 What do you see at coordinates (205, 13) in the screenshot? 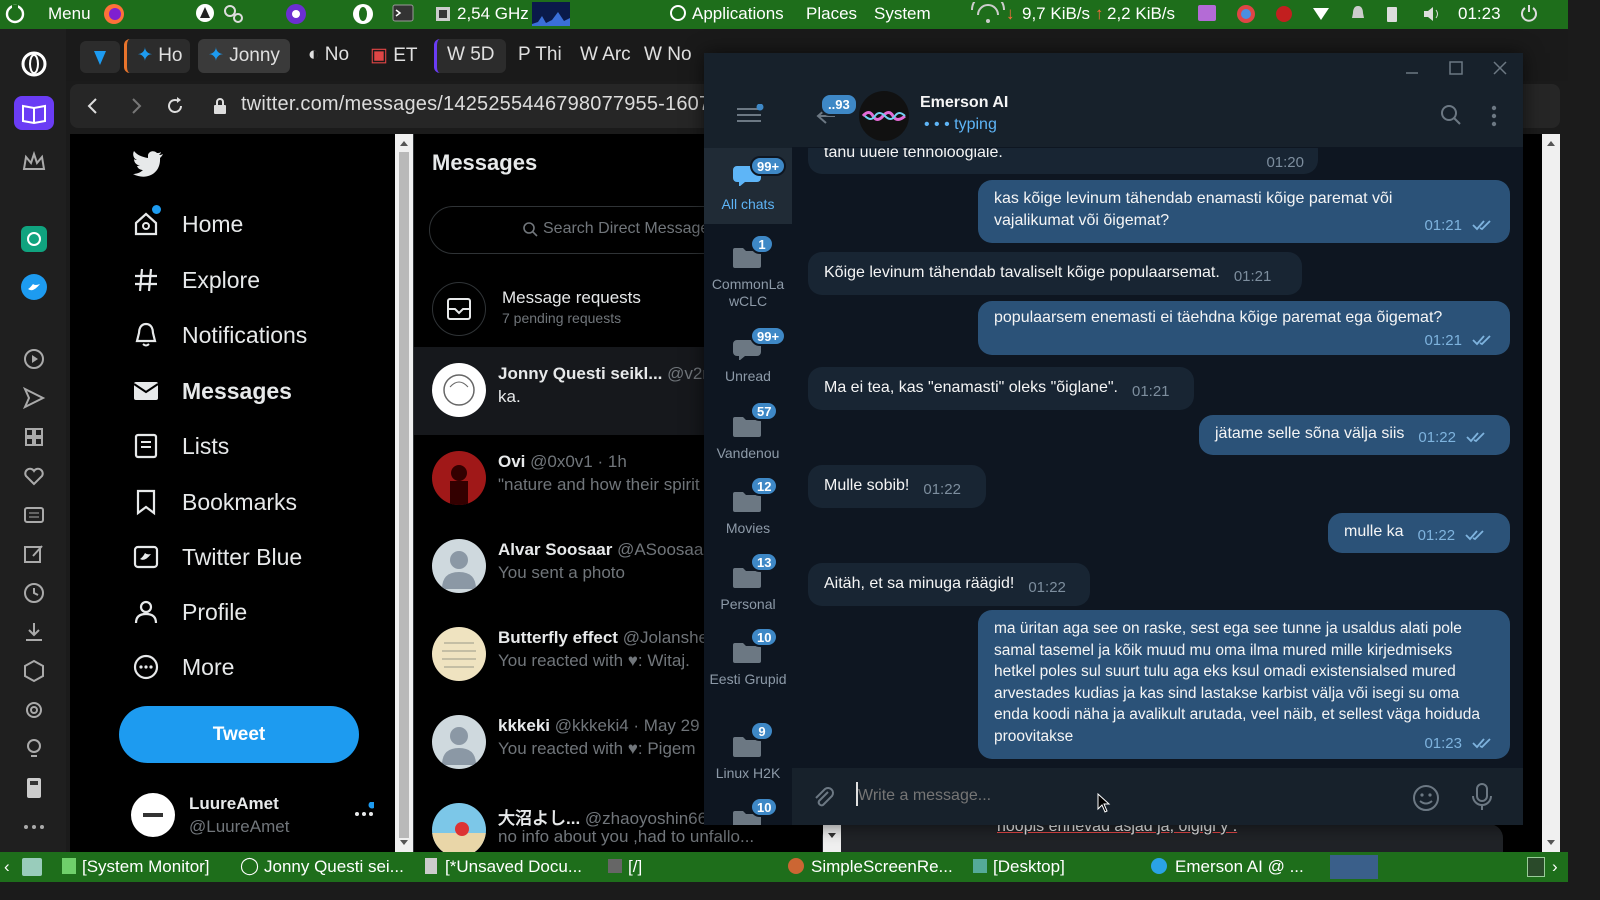
I see `inkscape-icon` at bounding box center [205, 13].